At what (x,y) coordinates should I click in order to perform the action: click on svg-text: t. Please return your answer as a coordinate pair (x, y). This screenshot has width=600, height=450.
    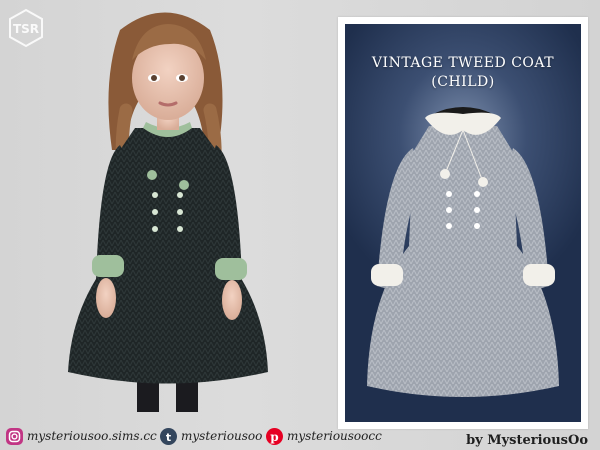
    Looking at the image, I should click on (168, 437).